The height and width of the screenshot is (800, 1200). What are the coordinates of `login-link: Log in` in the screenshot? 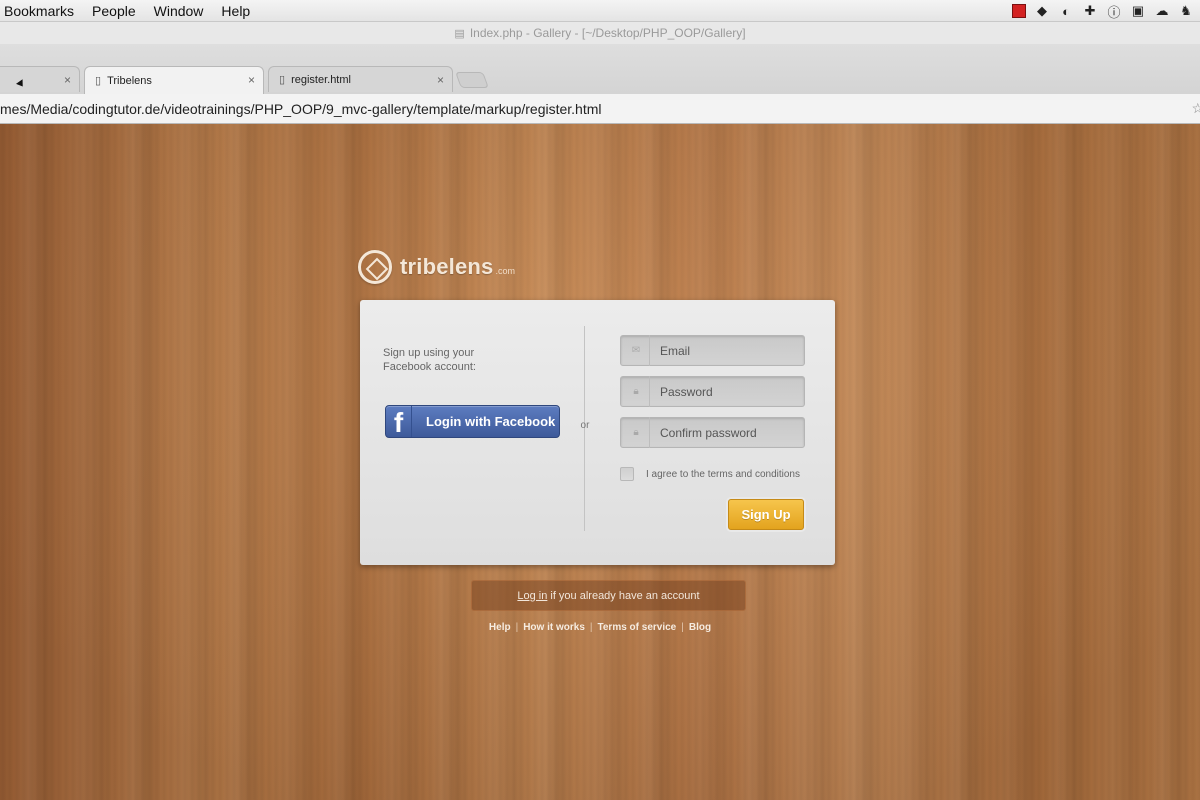 It's located at (532, 596).